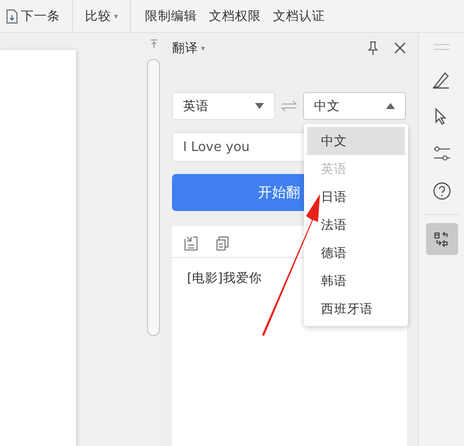  I want to click on result-text: [电影]我爱你, so click(224, 278).